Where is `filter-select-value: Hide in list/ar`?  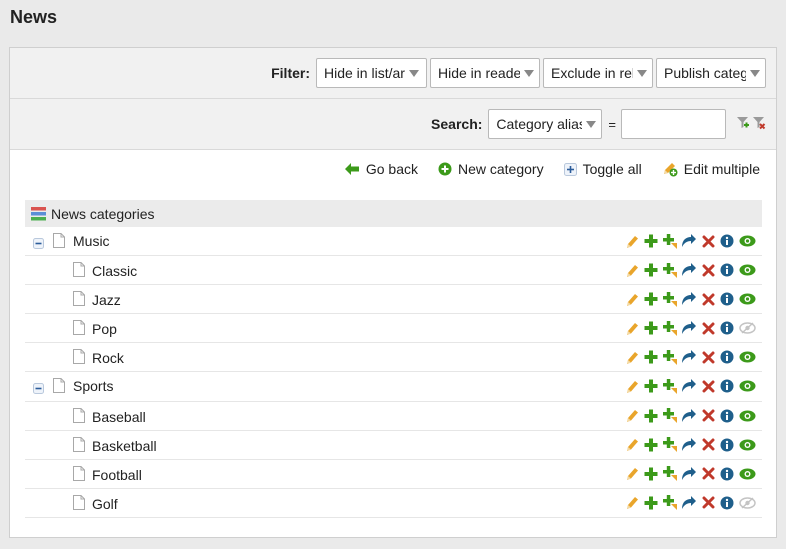 filter-select-value: Hide in list/ar is located at coordinates (364, 73).